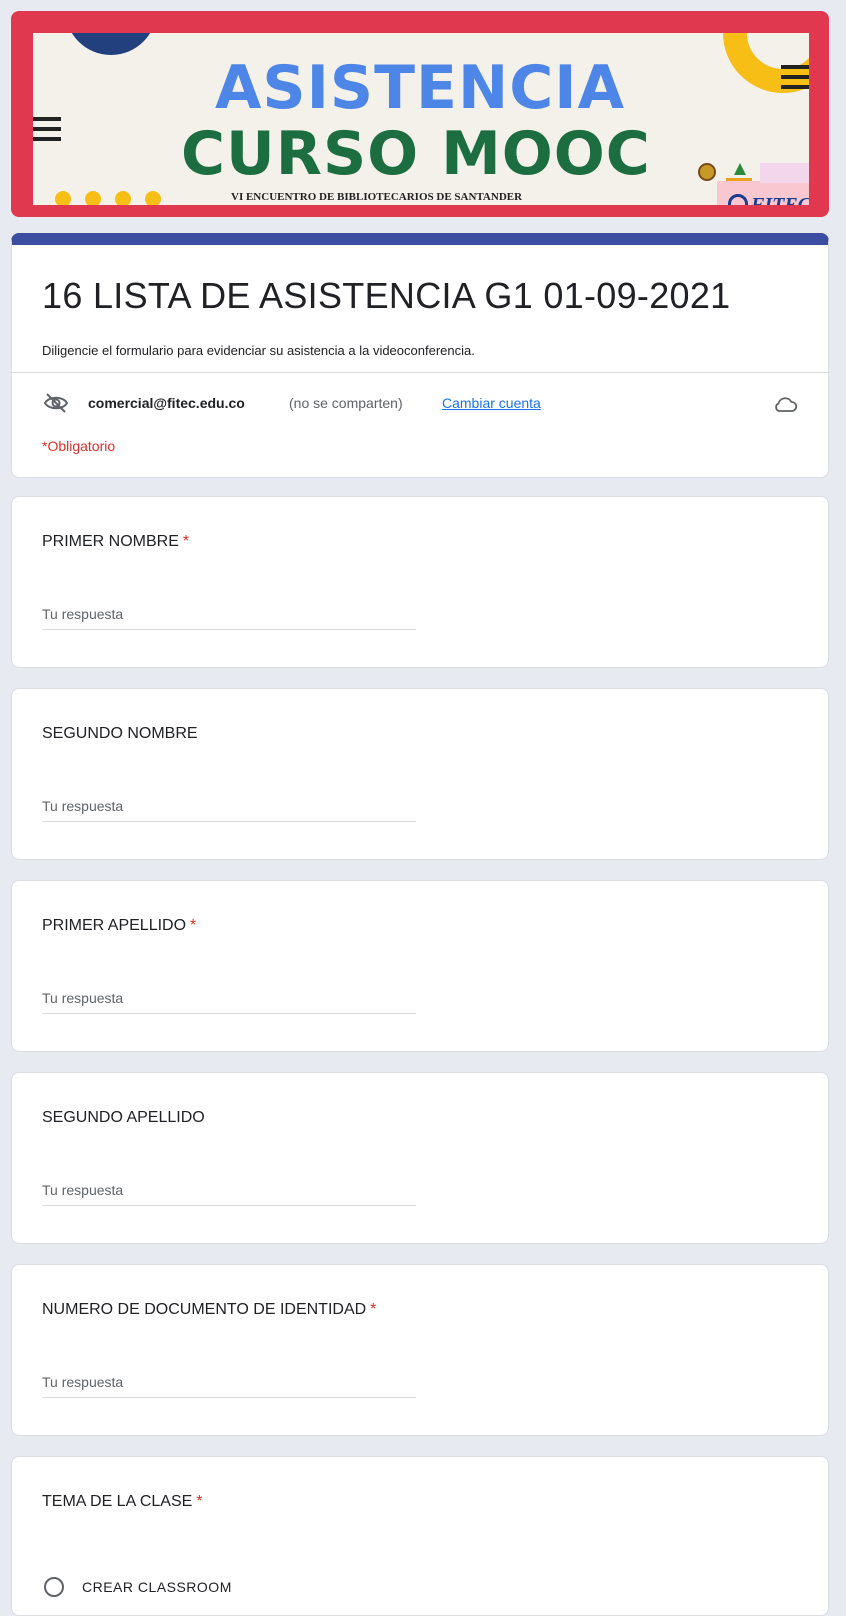 This screenshot has height=1616, width=846. Describe the element at coordinates (79, 446) in the screenshot. I see `required-note: *Obligatorio` at that location.